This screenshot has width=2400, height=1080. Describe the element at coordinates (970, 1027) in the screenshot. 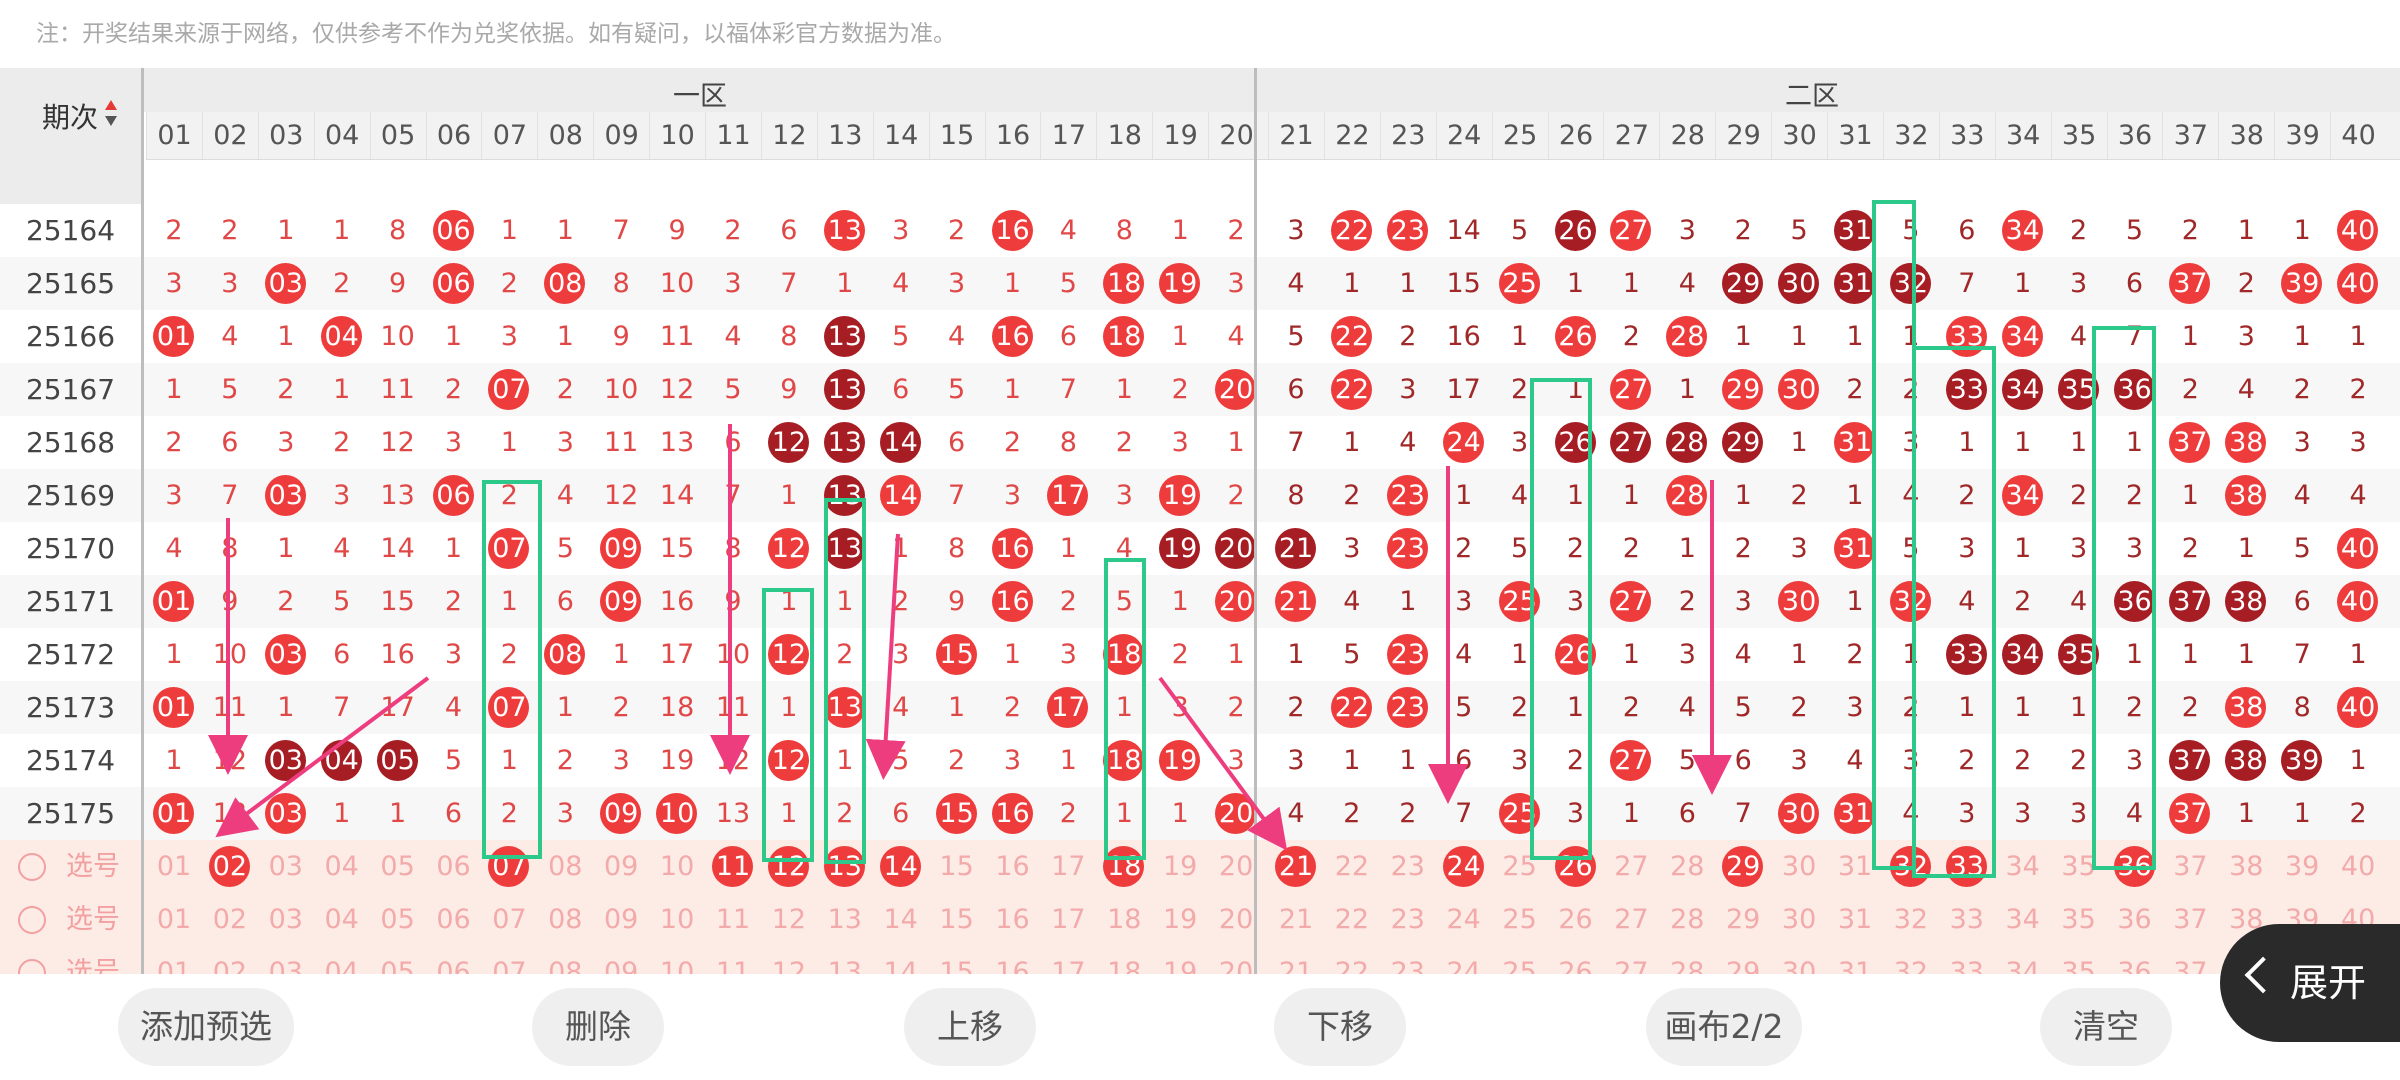

I see `move-up-button: 上移` at that location.